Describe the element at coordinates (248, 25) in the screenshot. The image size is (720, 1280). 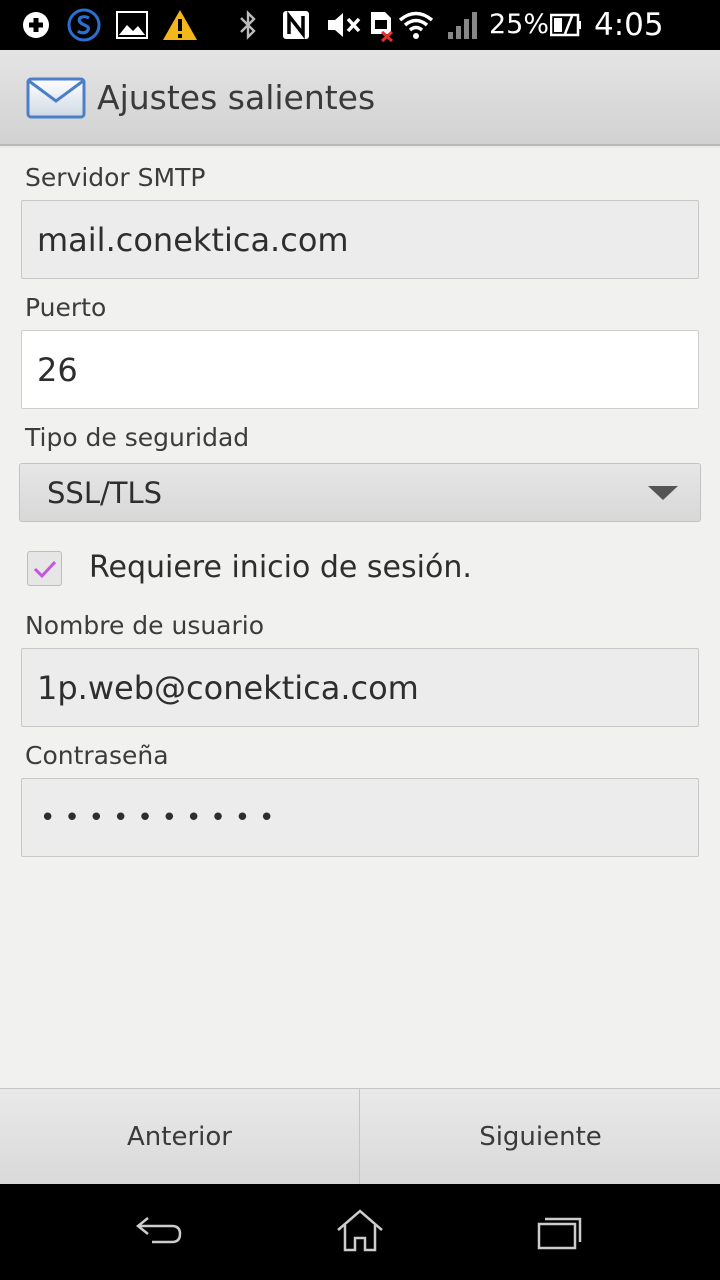
I see `bluetooth-icon` at that location.